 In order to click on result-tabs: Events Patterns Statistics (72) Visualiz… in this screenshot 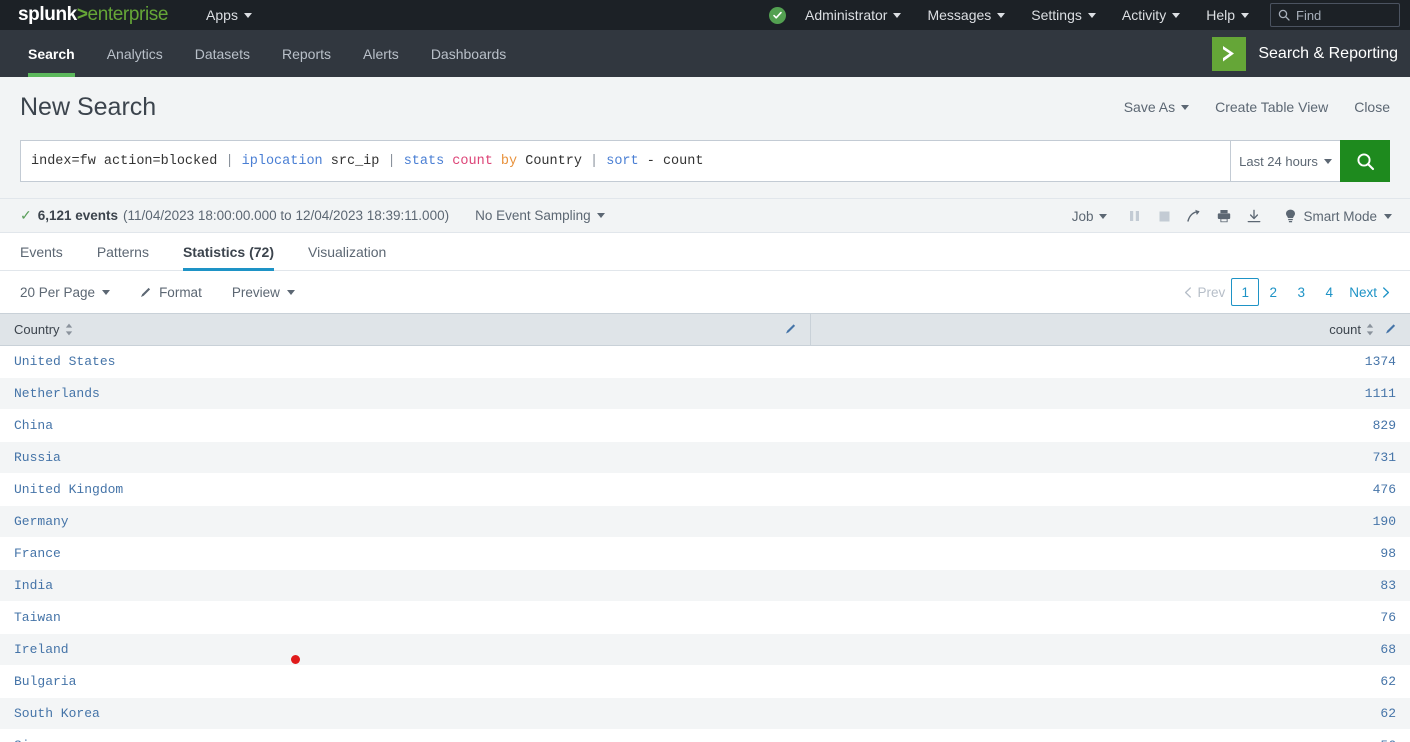, I will do `click(705, 252)`.